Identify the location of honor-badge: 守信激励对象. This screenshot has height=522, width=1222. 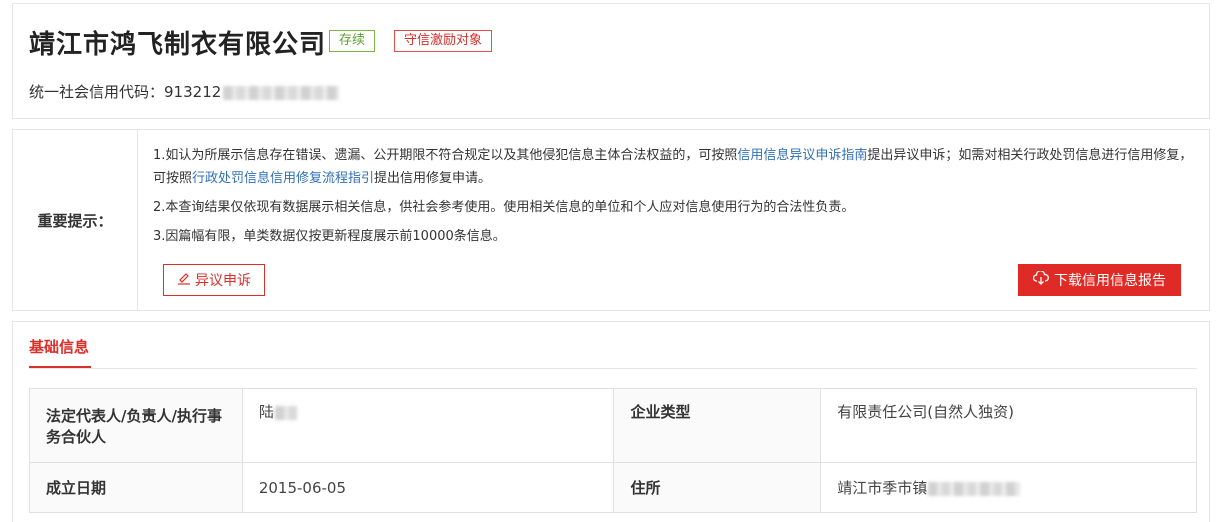
(443, 41).